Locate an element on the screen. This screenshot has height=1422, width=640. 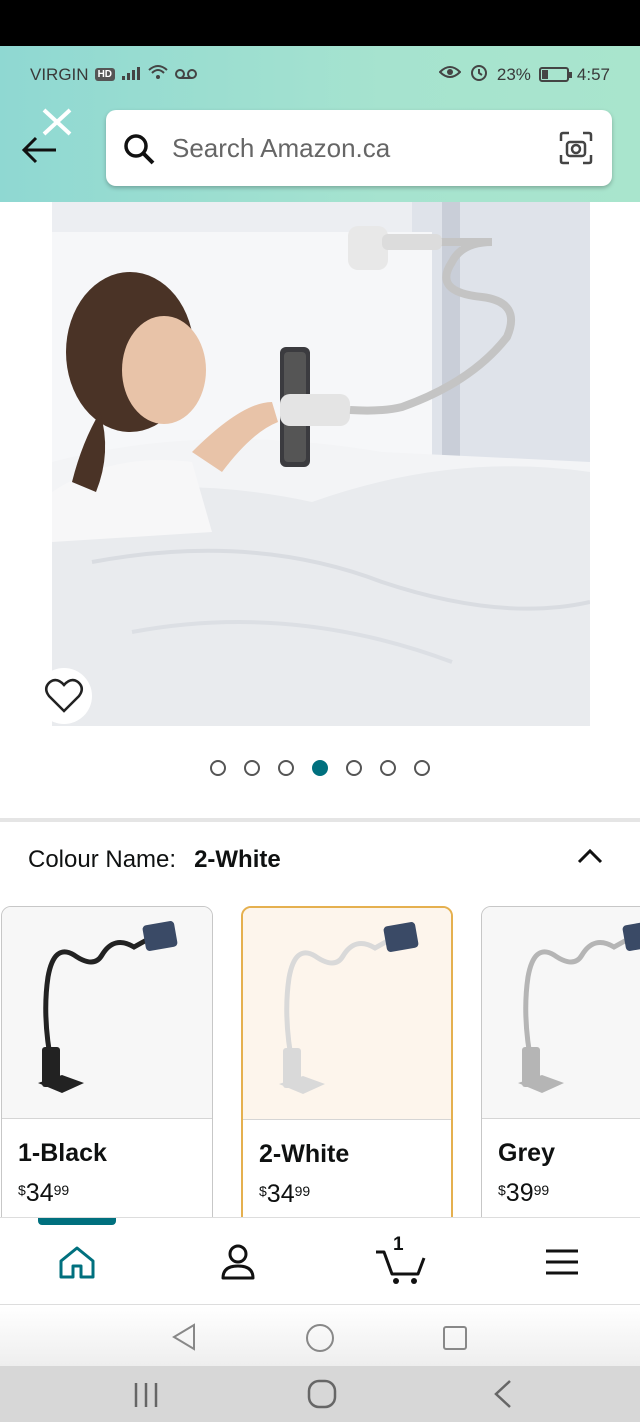
variation-header: Colour Name: 2-White is located at coordinates (154, 860).